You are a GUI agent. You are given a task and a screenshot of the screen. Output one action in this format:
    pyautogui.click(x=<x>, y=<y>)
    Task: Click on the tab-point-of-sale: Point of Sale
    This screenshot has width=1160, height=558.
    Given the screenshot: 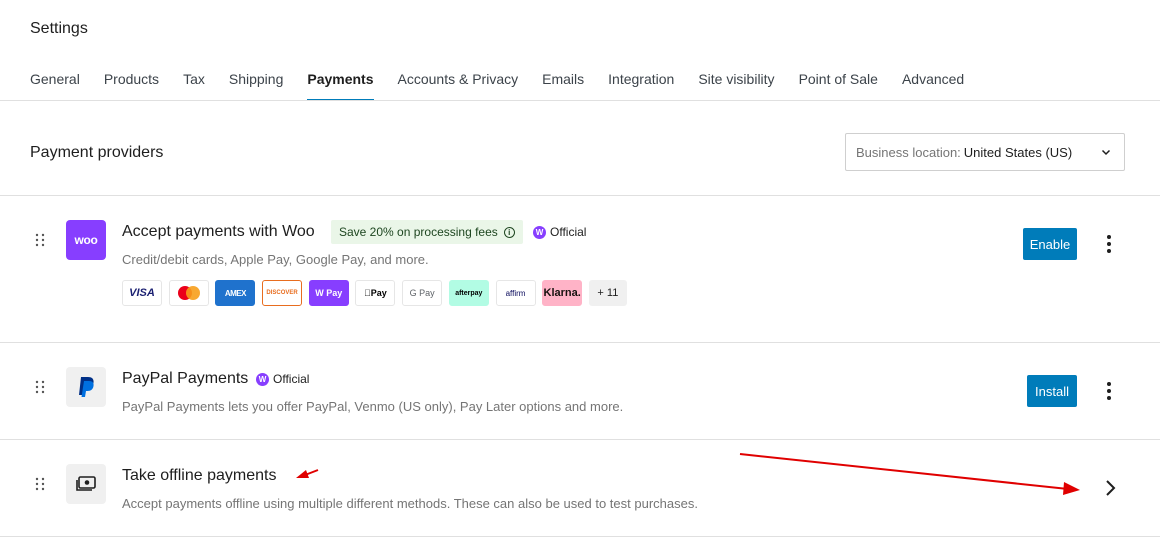 What is the action you would take?
    pyautogui.click(x=838, y=85)
    